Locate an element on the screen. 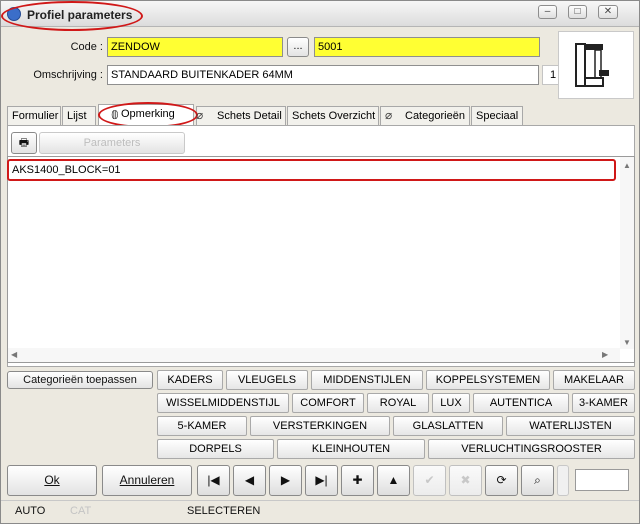  scroll-left-icon: ◀ is located at coordinates (14, 354).